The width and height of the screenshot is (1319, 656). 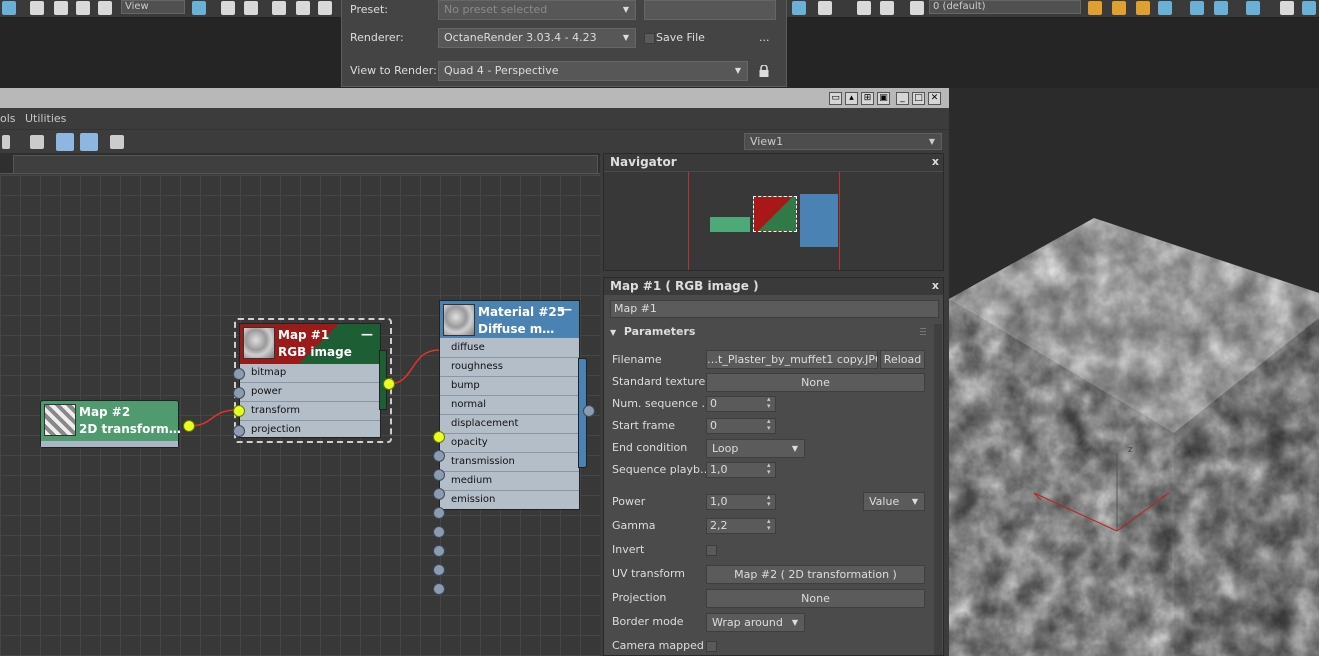 What do you see at coordinates (439, 437) in the screenshot?
I see `diffuse-input-socket` at bounding box center [439, 437].